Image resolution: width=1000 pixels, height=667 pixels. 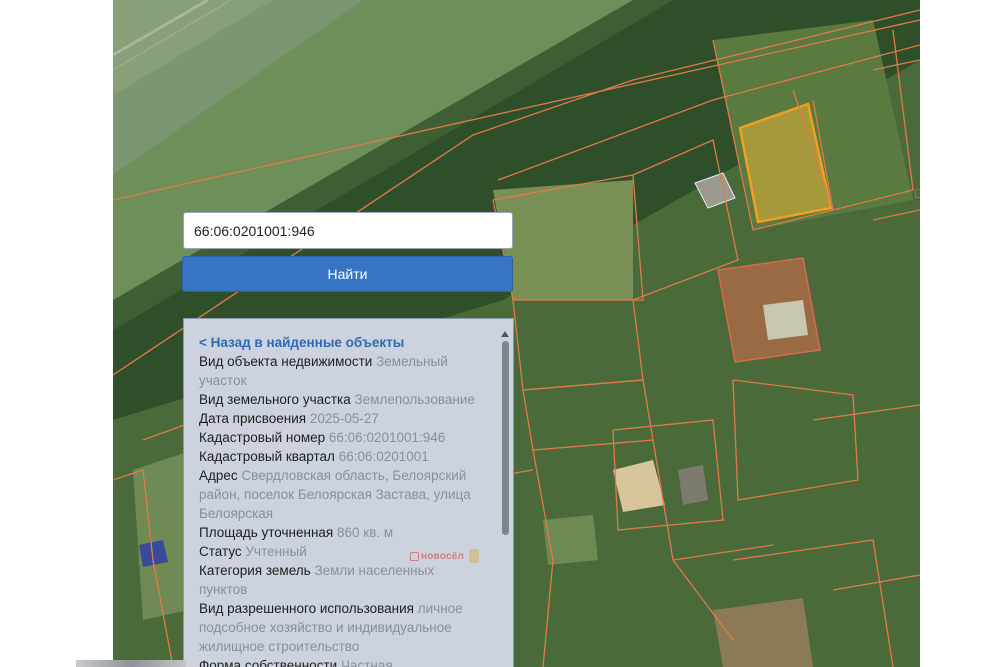 I want to click on row-value: 860 кв. м, so click(x=365, y=532).